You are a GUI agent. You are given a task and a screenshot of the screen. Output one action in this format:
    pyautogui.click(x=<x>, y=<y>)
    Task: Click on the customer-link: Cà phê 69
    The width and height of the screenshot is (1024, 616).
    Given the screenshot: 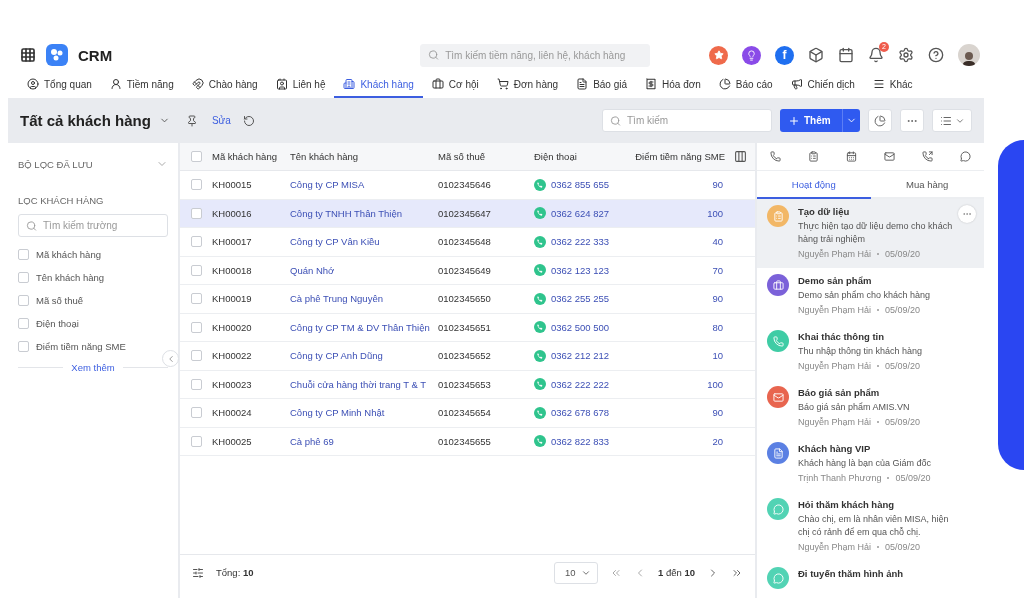 What is the action you would take?
    pyautogui.click(x=312, y=441)
    